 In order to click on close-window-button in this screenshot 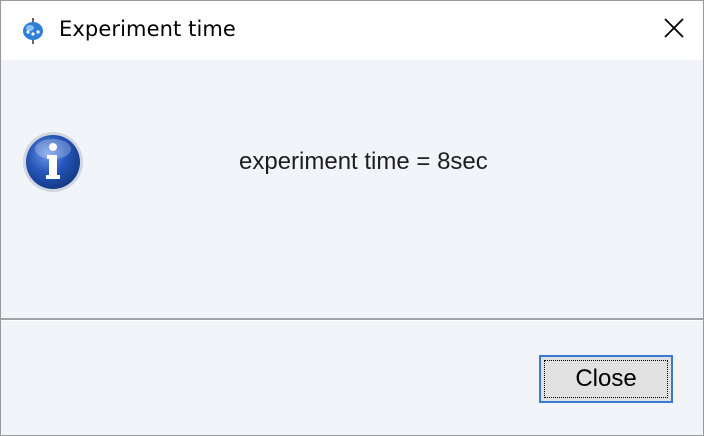, I will do `click(674, 30)`.